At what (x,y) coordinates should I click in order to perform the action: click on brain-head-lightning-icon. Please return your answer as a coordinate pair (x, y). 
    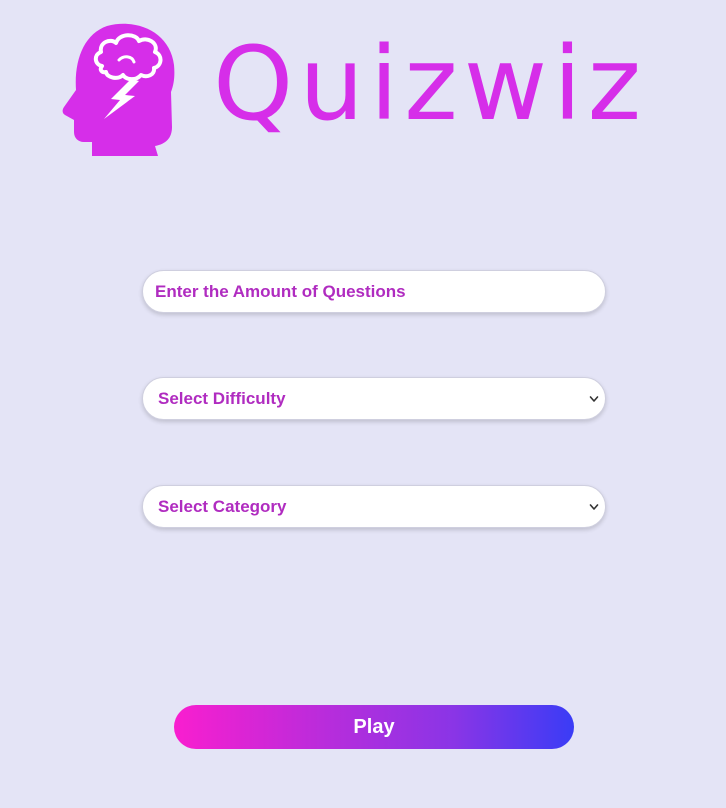
    Looking at the image, I should click on (118, 89).